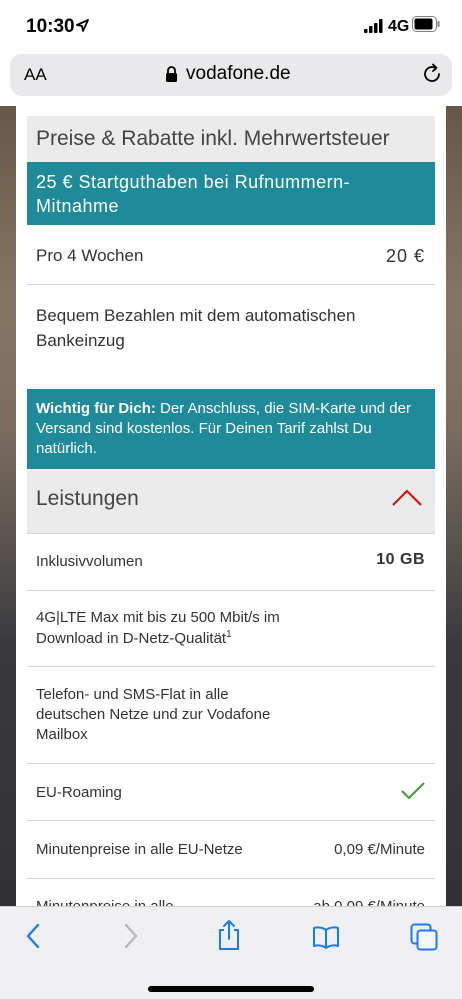  What do you see at coordinates (33, 936) in the screenshot?
I see `back-arrow-icon` at bounding box center [33, 936].